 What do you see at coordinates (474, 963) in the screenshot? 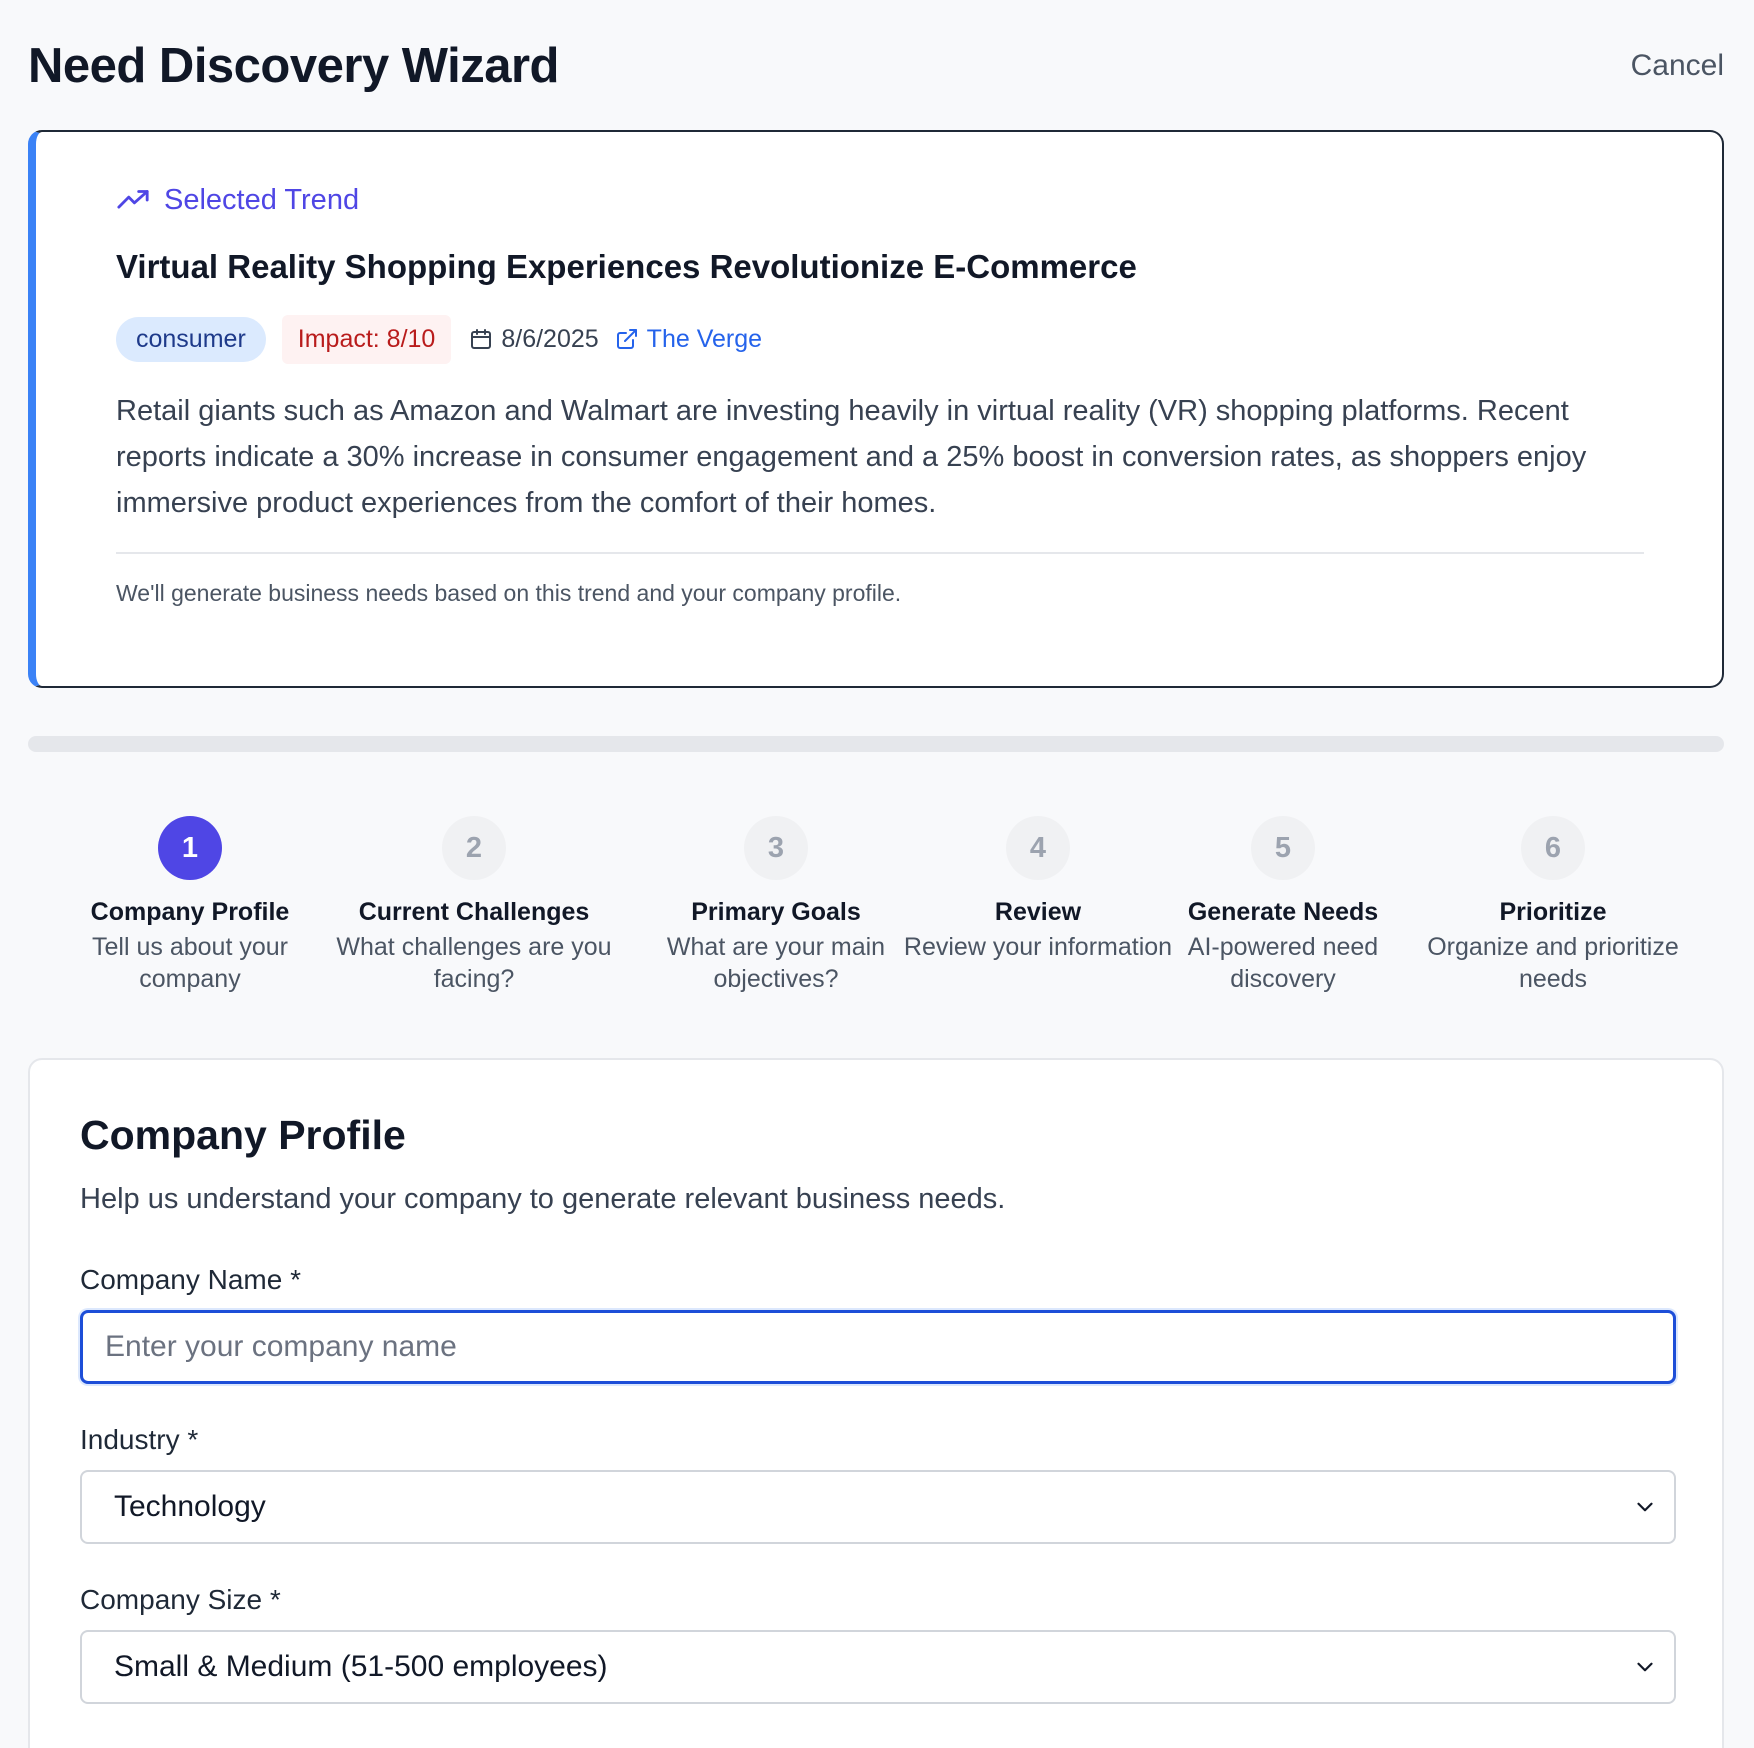
I see `step-description: What challenges are you facing?` at bounding box center [474, 963].